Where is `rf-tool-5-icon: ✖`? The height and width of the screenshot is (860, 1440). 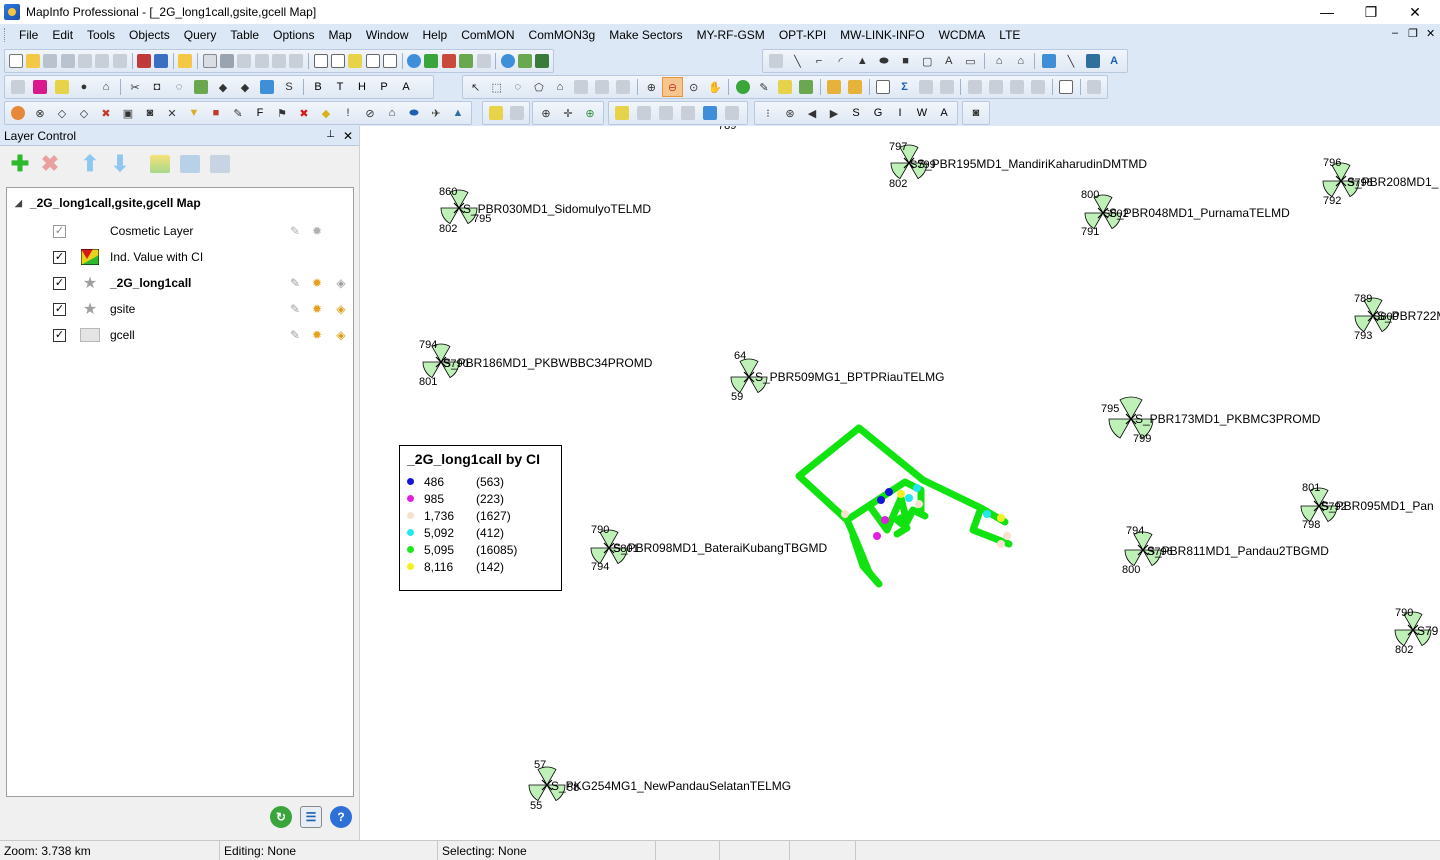
rf-tool-5-icon: ✖ is located at coordinates (106, 113).